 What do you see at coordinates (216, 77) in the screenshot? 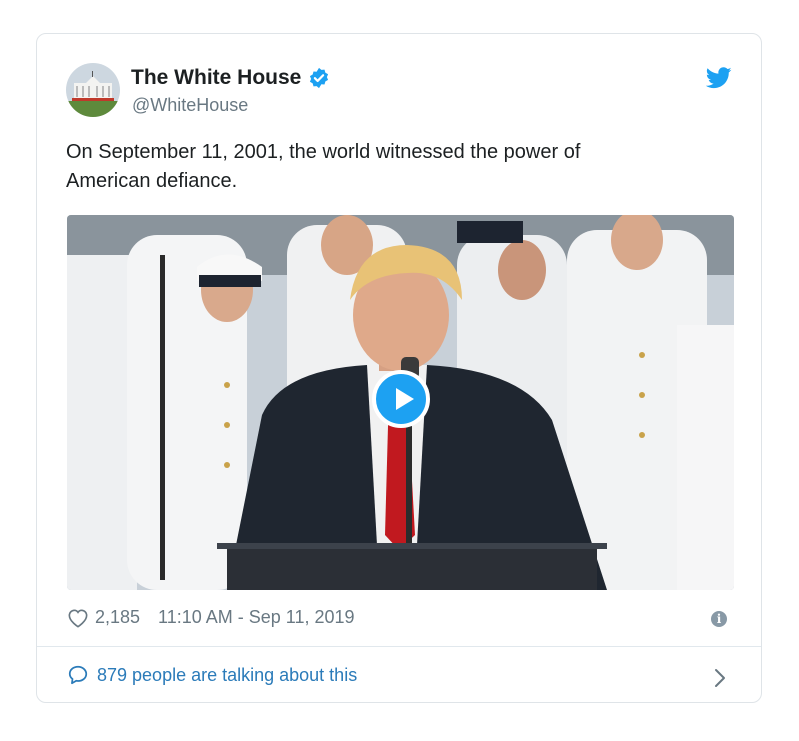
I see `author-name-text: The White House` at bounding box center [216, 77].